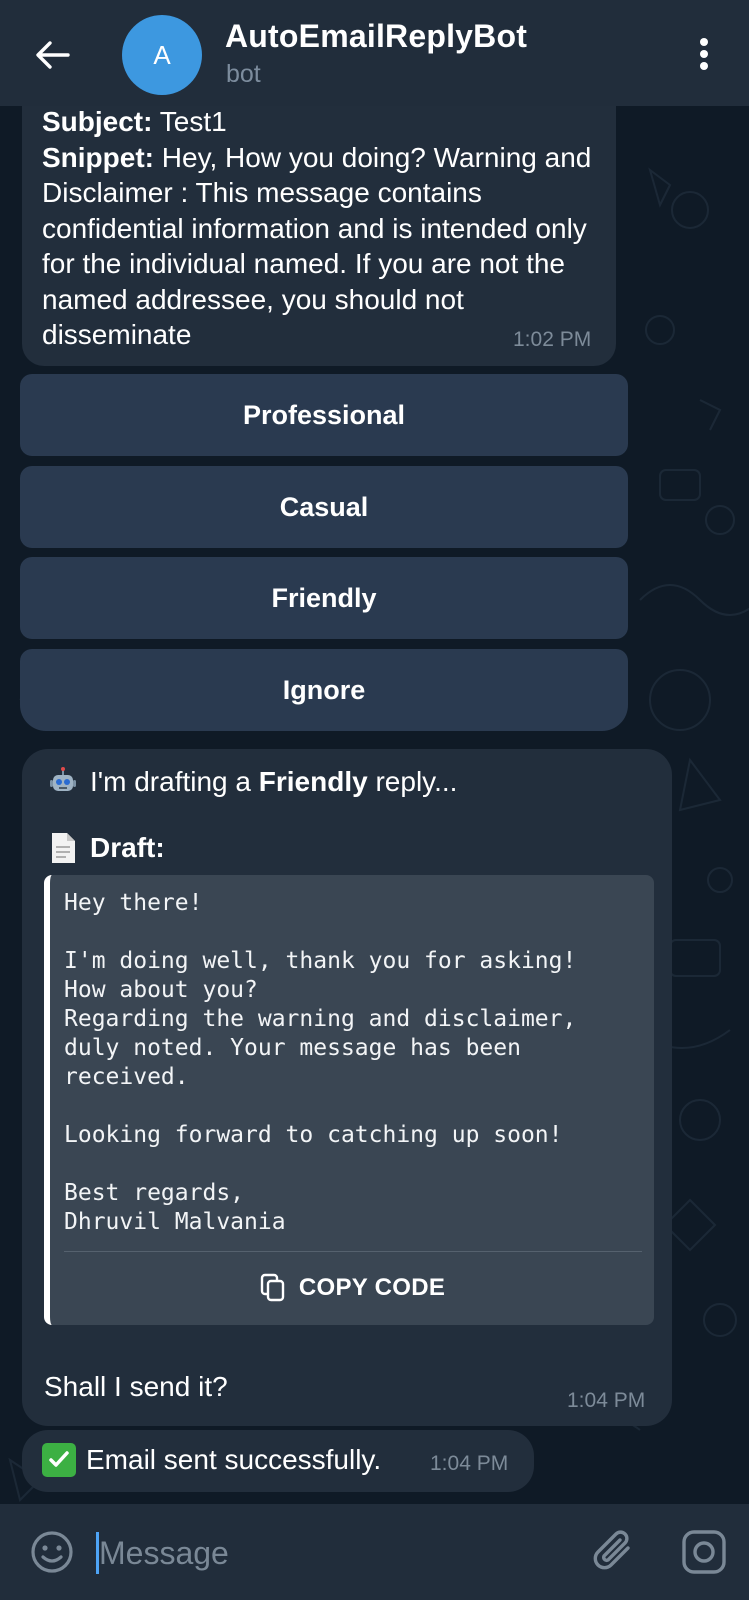 The image size is (749, 1600). I want to click on camera-icon, so click(704, 1552).